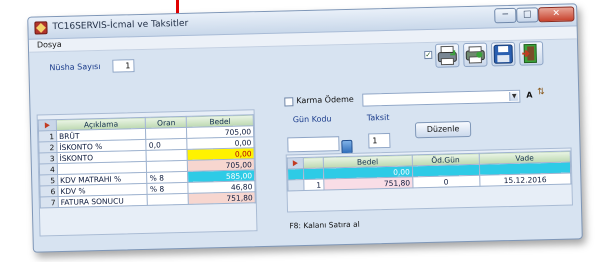  I want to click on row-number-cell: 5, so click(48, 180).